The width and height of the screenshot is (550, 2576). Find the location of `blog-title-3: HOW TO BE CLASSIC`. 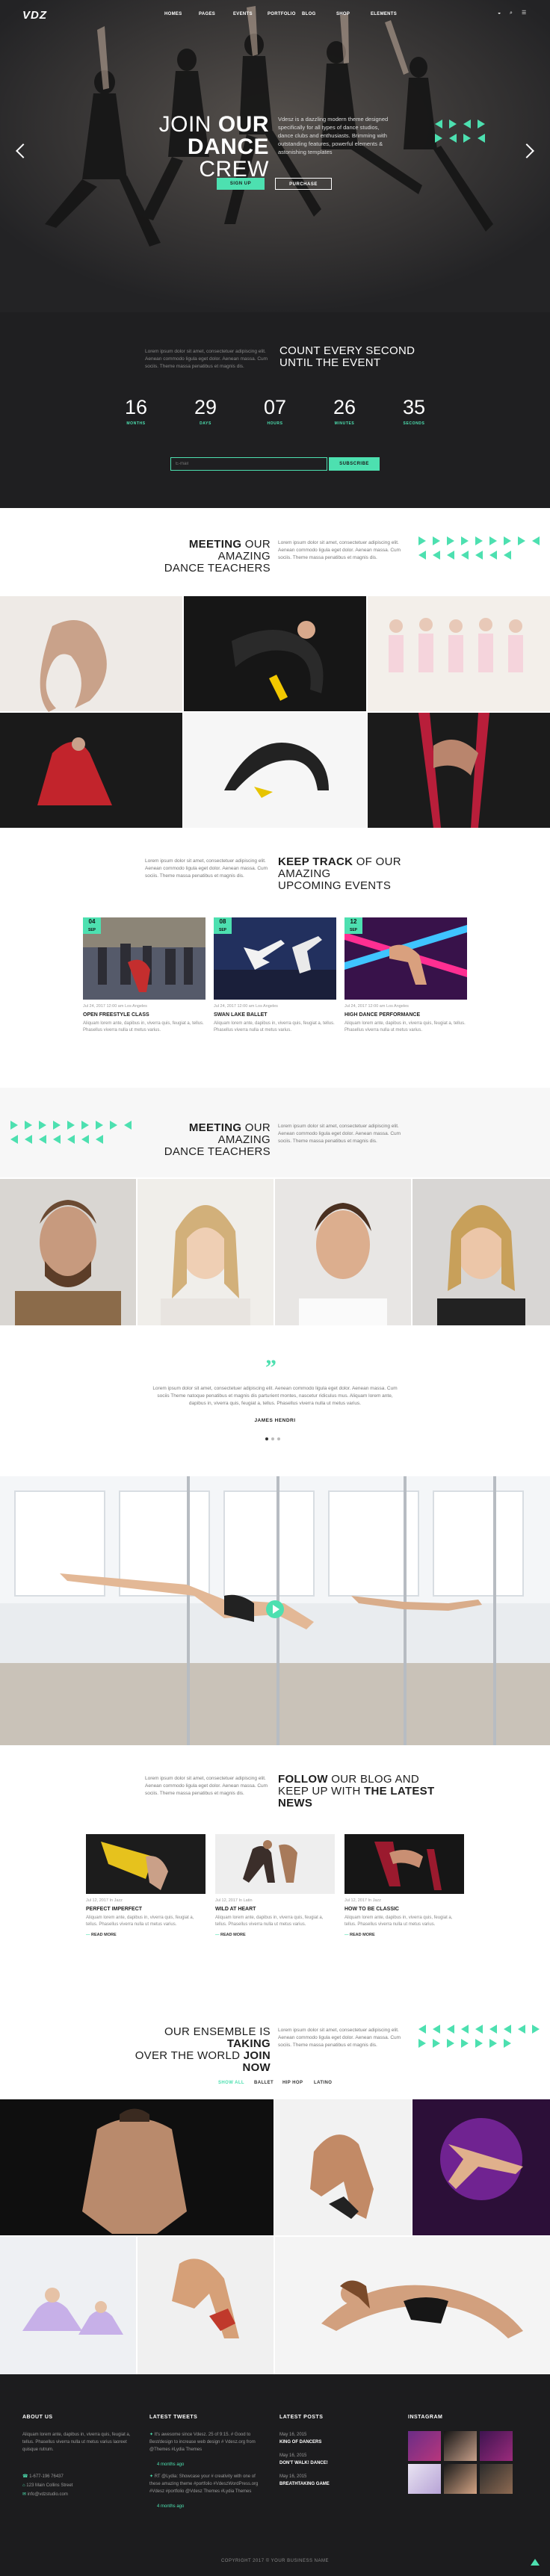

blog-title-3: HOW TO BE CLASSIC is located at coordinates (404, 1909).